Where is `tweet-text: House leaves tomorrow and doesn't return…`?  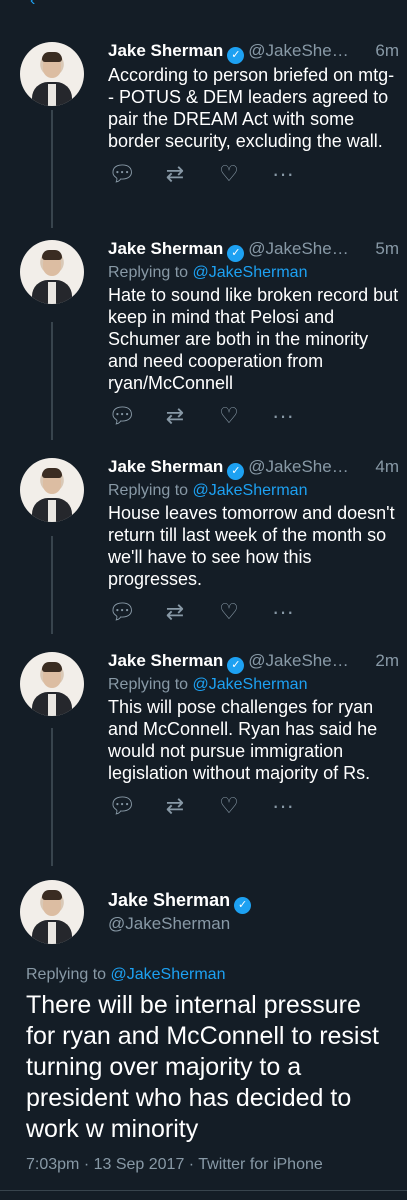
tweet-text: House leaves tomorrow and doesn't return… is located at coordinates (251, 546).